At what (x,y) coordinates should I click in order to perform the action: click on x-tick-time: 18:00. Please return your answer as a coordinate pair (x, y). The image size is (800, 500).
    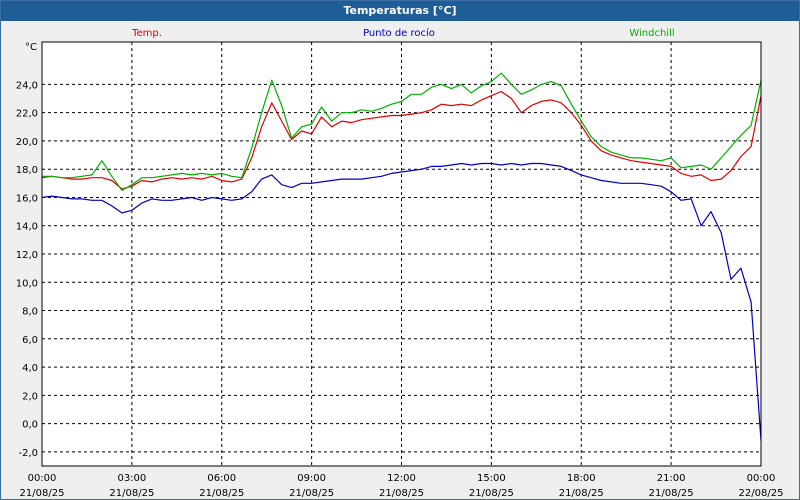
    Looking at the image, I should click on (581, 478).